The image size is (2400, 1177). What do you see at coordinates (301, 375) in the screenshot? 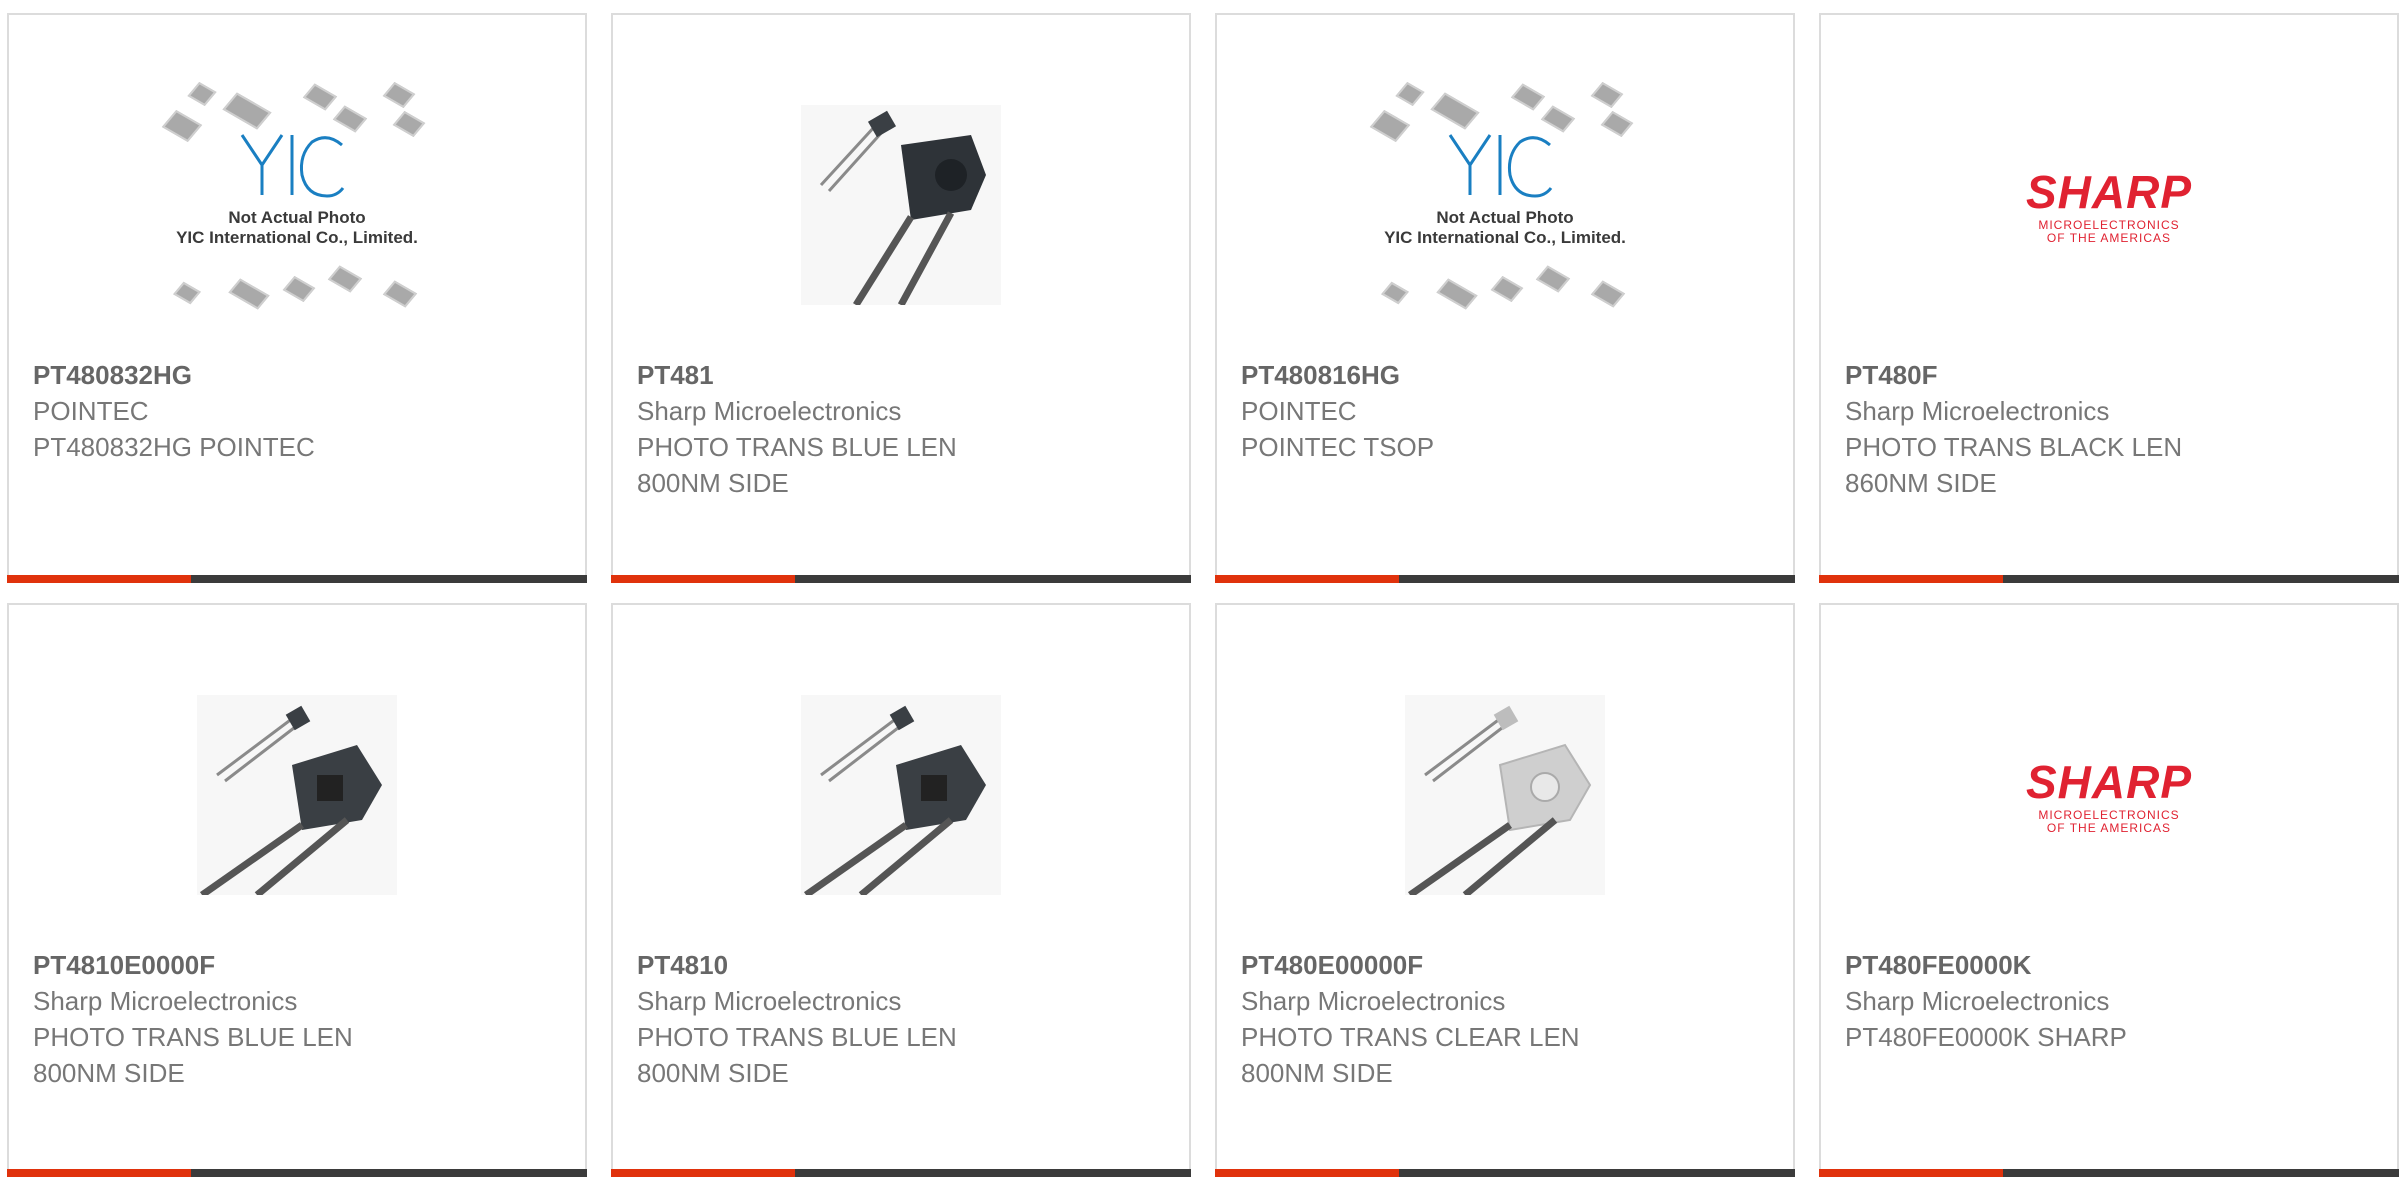
I see `part-number: PT480832HG` at bounding box center [301, 375].